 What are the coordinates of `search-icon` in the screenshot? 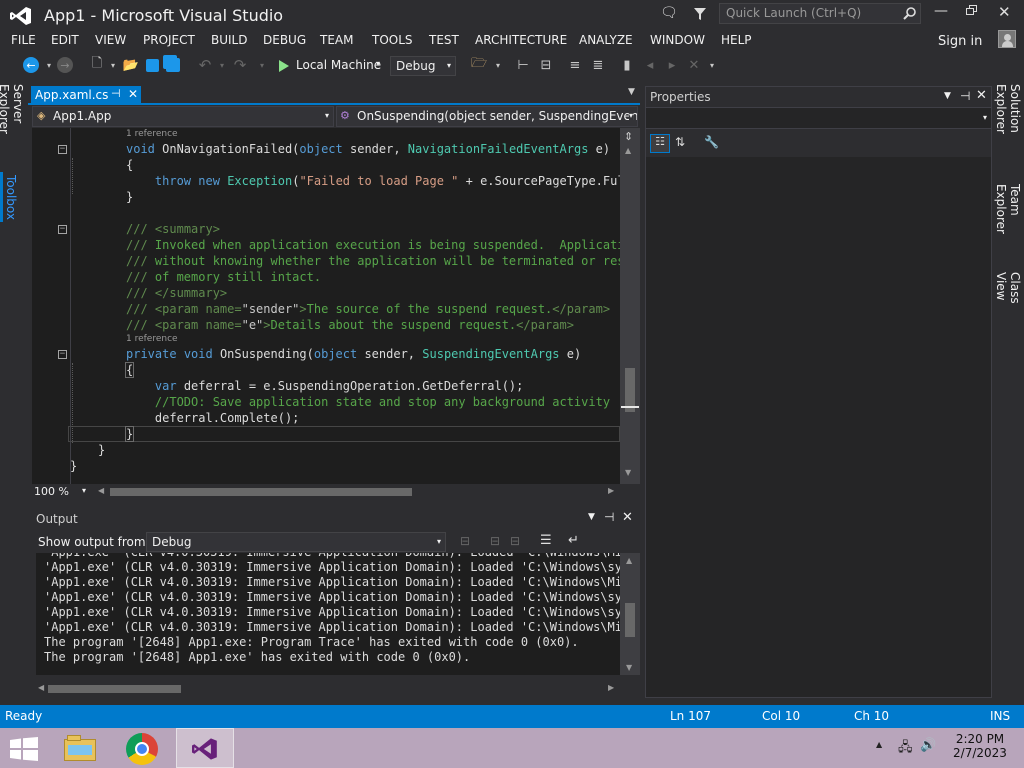 It's located at (909, 13).